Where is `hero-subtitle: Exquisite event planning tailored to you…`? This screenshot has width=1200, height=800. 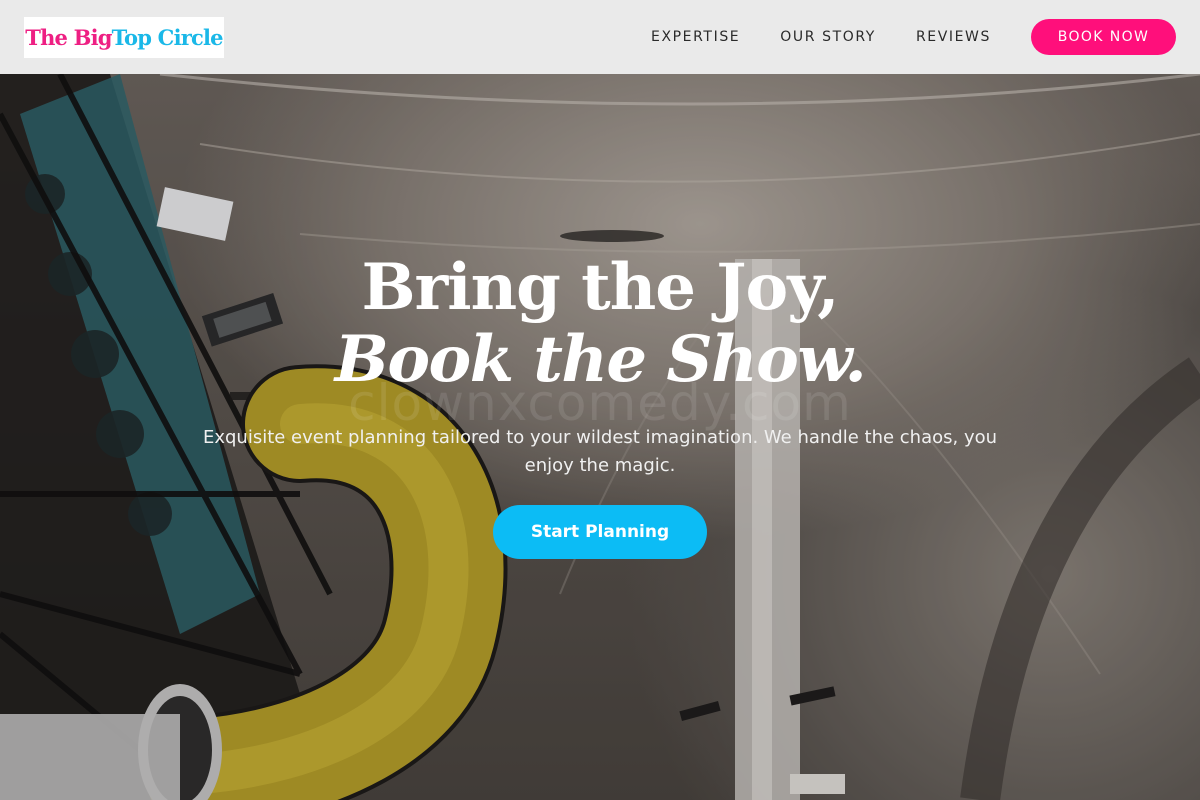 hero-subtitle: Exquisite event planning tailored to you… is located at coordinates (600, 451).